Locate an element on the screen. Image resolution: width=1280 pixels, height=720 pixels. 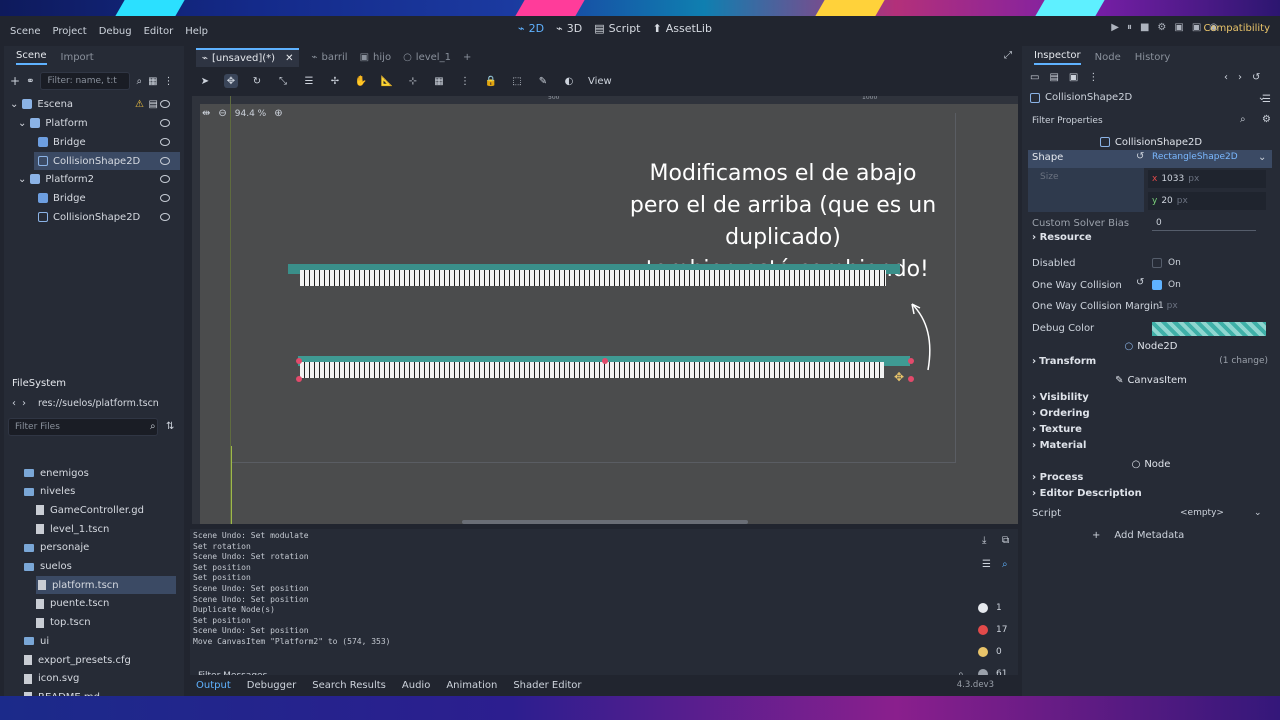
settings-icon: ⚙ is located at coordinates (1266, 119).